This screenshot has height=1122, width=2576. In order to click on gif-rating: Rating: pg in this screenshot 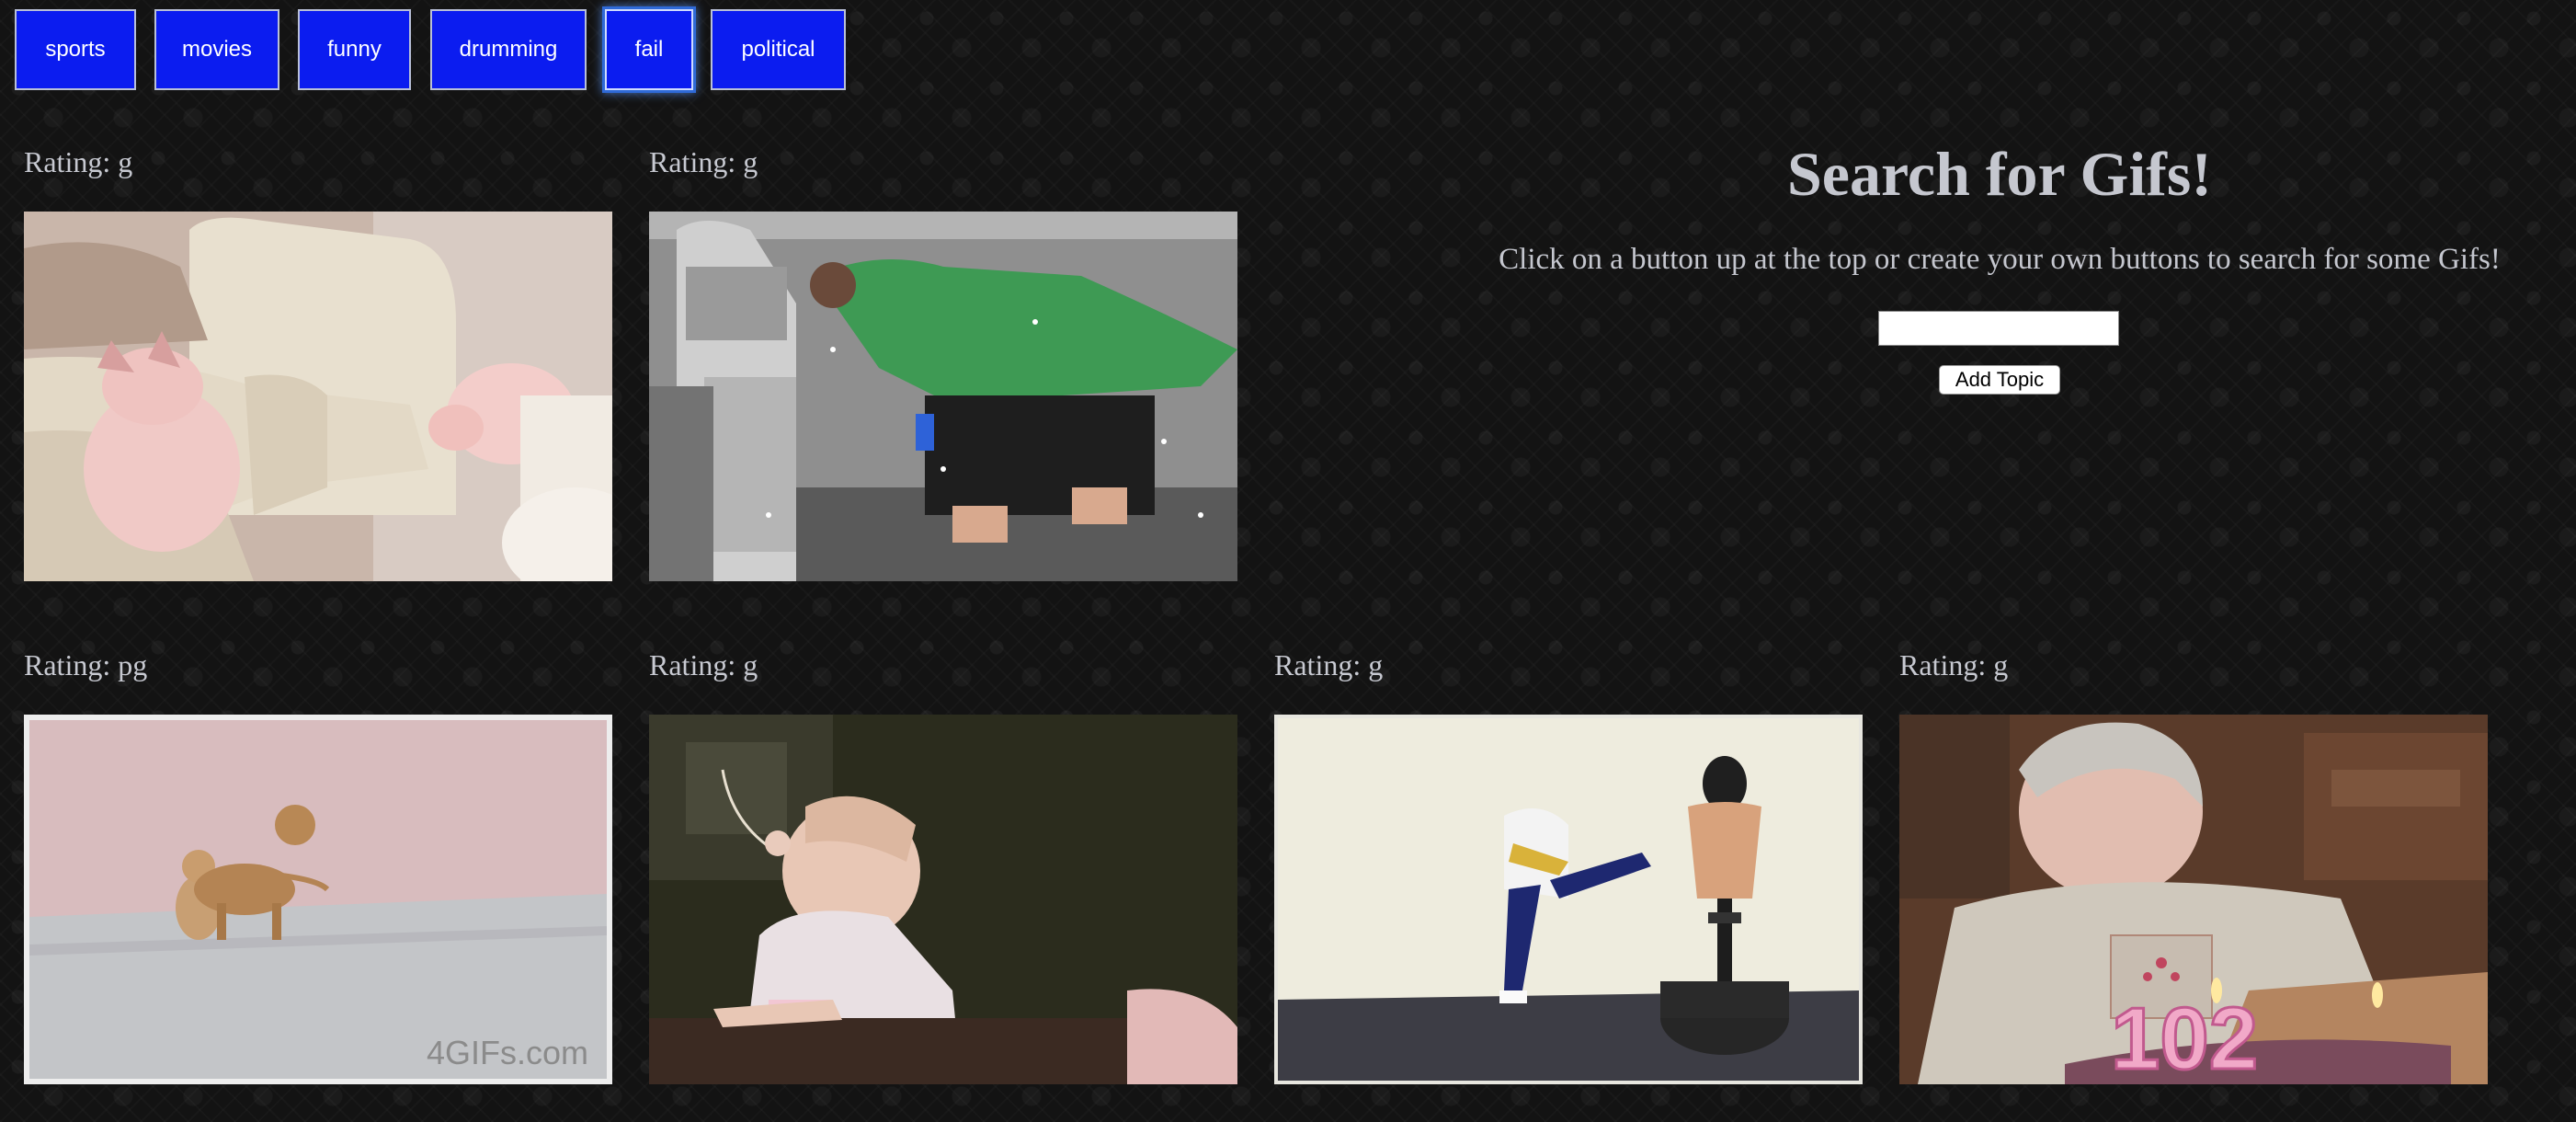, I will do `click(86, 665)`.